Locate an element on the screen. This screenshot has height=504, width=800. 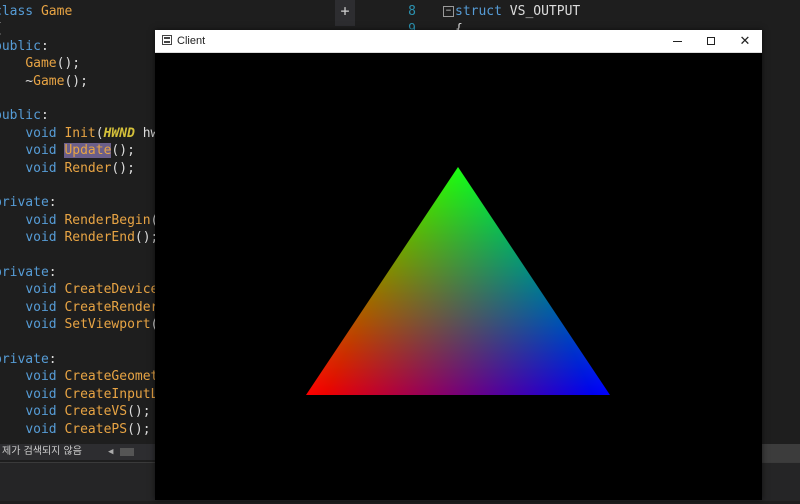
status-text: 제가 검색되지 않음 is located at coordinates (42, 451).